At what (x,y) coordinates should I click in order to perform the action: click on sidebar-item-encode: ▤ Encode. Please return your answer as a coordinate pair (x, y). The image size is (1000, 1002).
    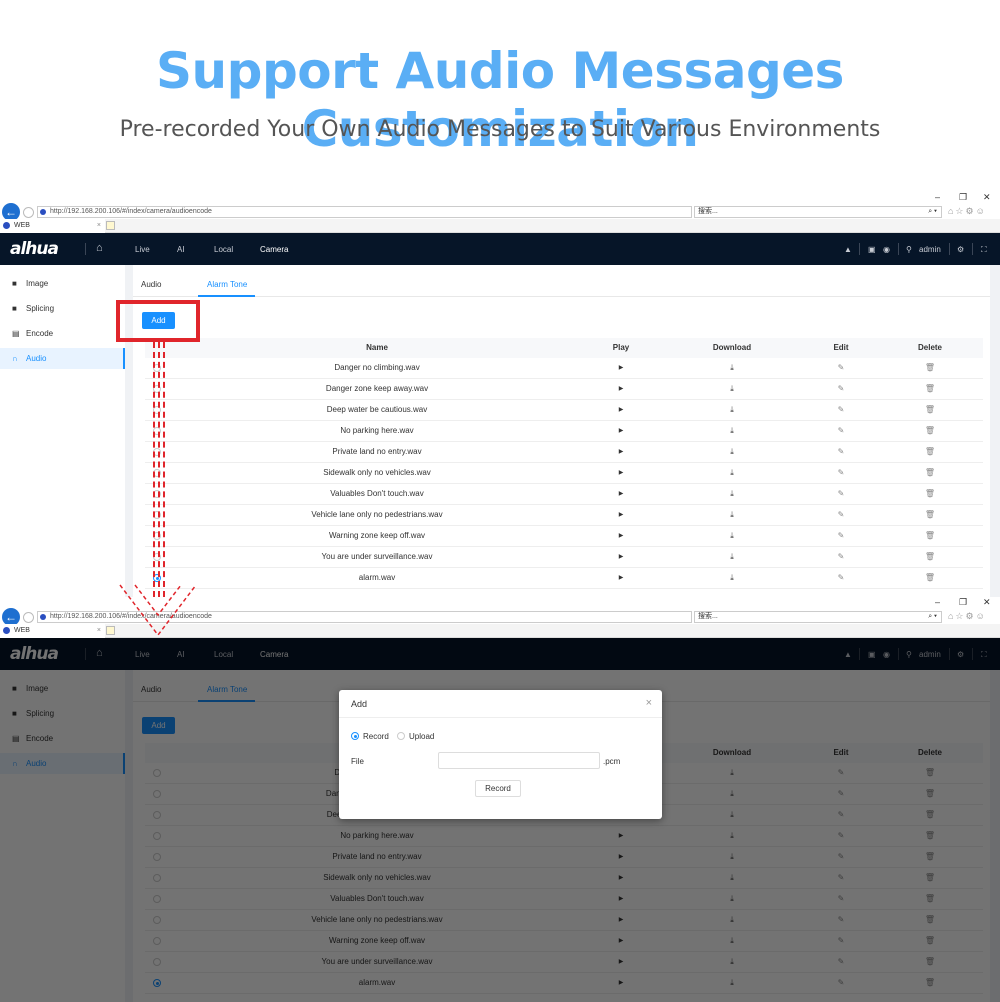
    Looking at the image, I should click on (62, 333).